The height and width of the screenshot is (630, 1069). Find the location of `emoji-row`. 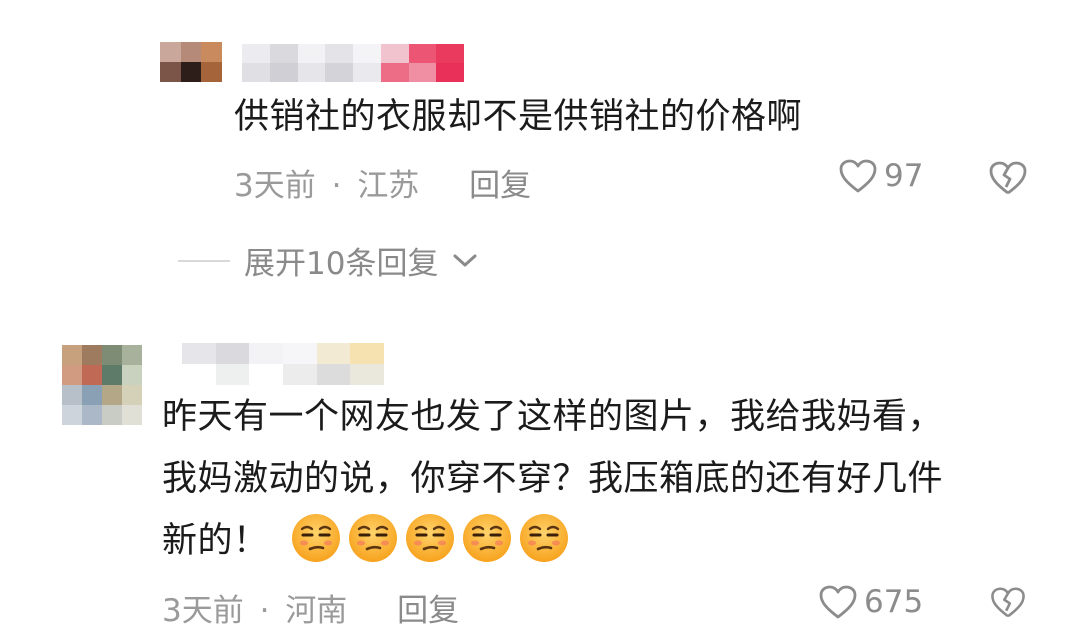

emoji-row is located at coordinates (432, 538).